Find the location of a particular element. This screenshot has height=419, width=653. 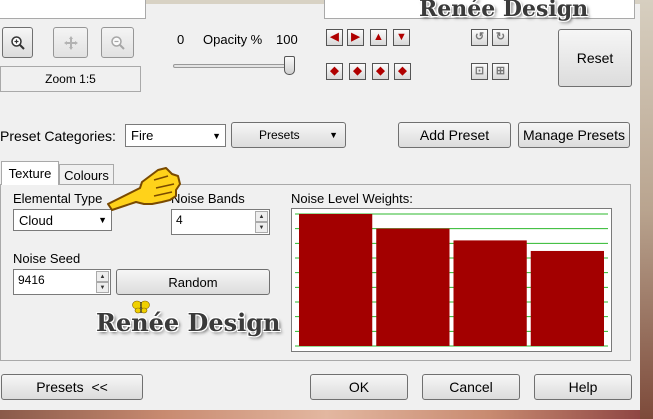

presets-dropdown-label: Presets is located at coordinates (279, 135).